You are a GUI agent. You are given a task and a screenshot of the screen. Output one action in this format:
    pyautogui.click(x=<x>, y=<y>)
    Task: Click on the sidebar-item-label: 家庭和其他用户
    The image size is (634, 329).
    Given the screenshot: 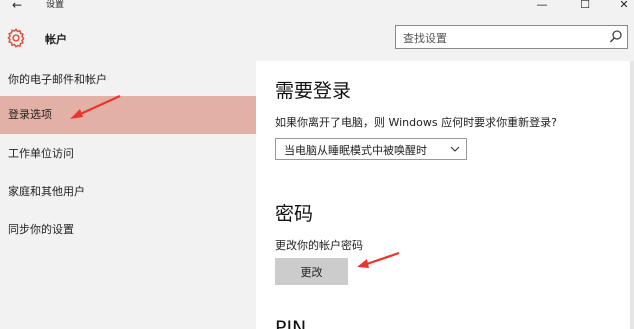 What is the action you would take?
    pyautogui.click(x=46, y=191)
    